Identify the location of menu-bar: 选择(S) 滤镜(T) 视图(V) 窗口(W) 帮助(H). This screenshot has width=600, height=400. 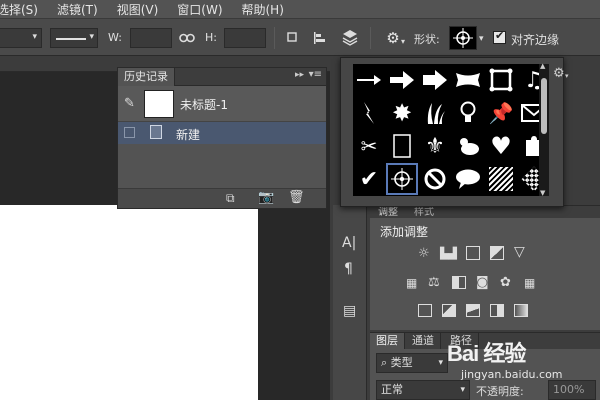
(300, 9).